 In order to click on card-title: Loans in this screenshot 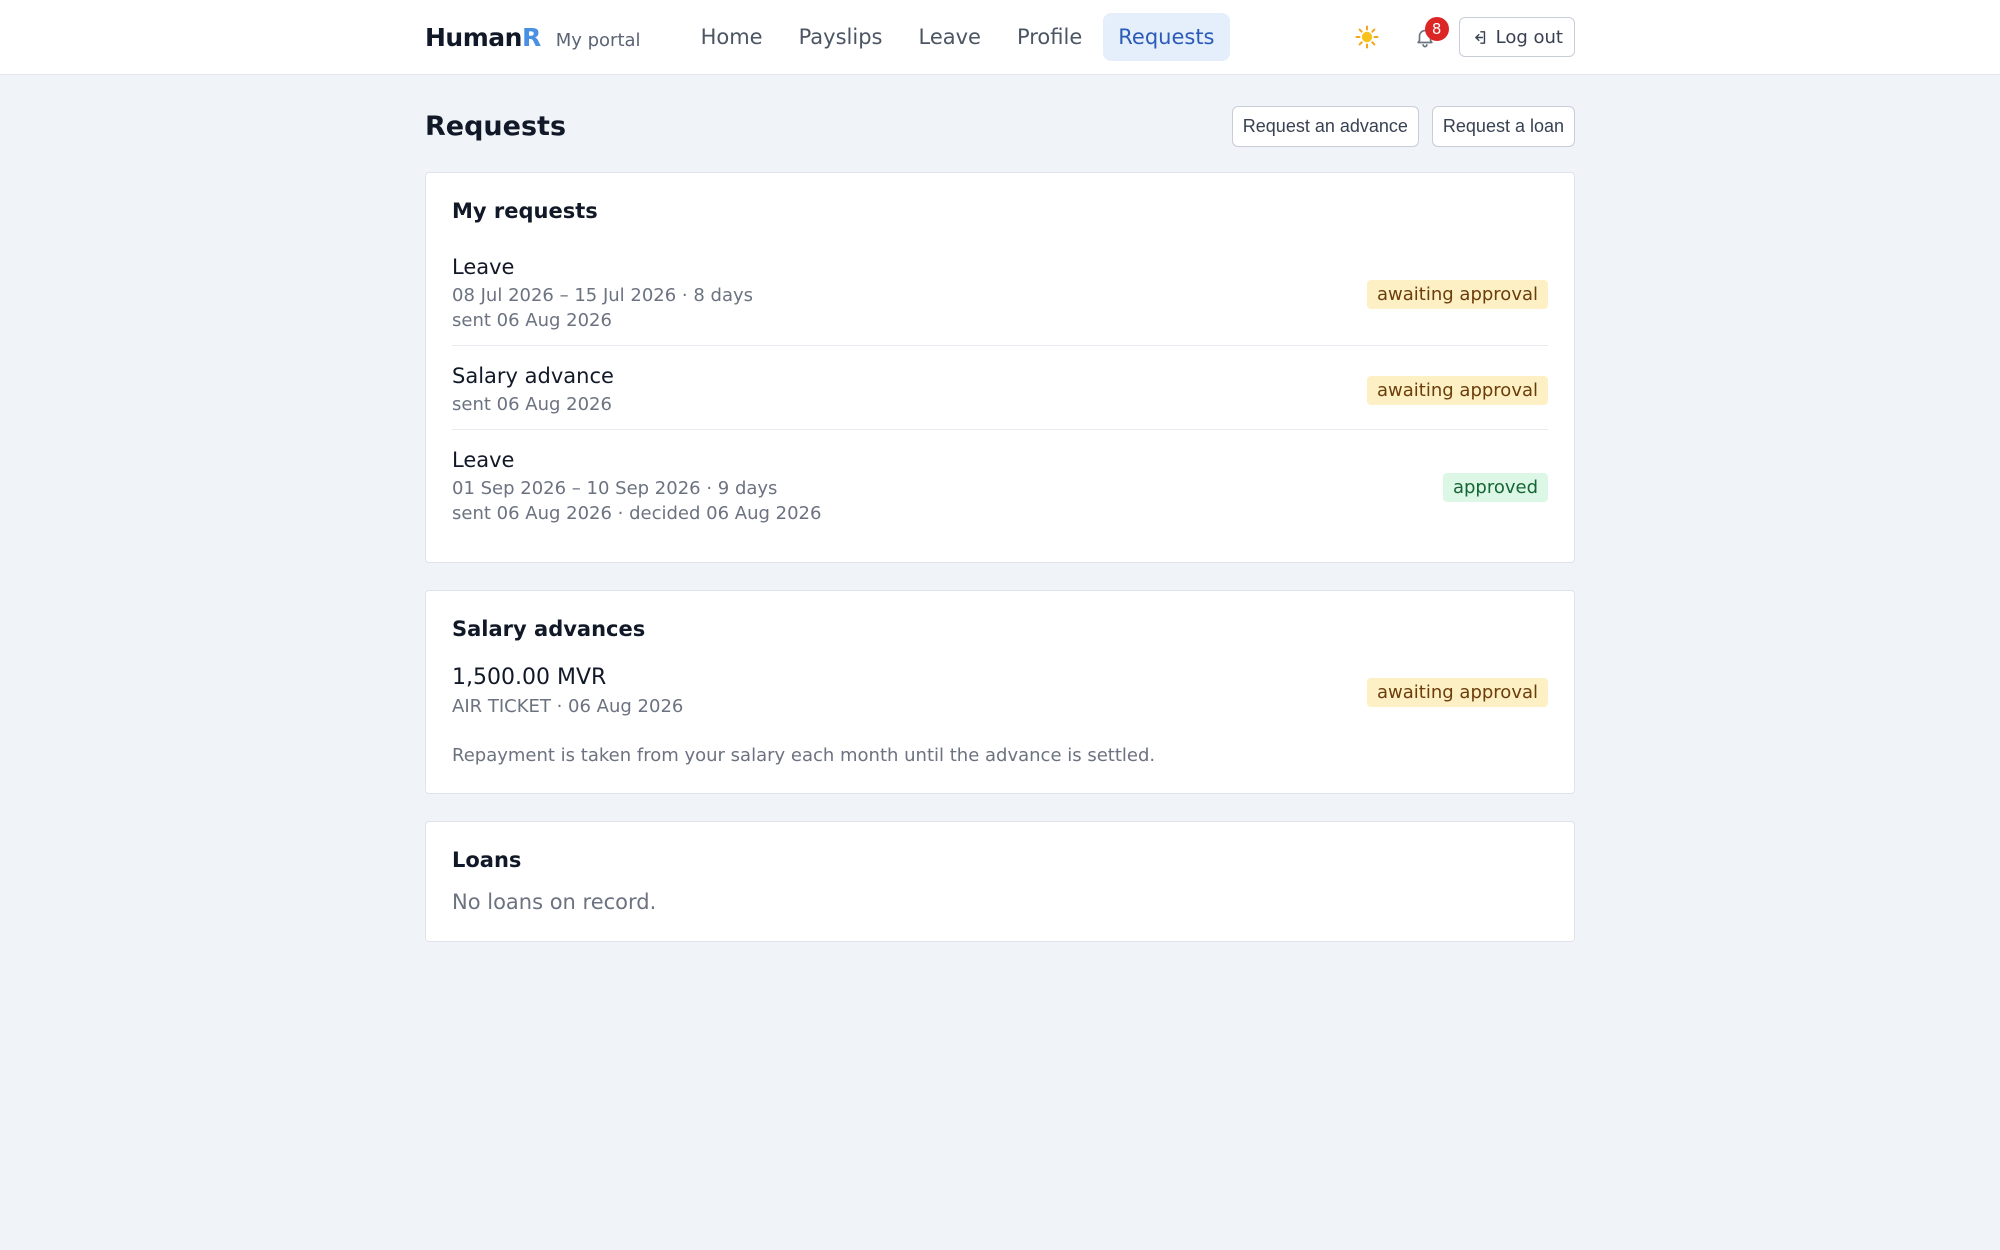, I will do `click(487, 860)`.